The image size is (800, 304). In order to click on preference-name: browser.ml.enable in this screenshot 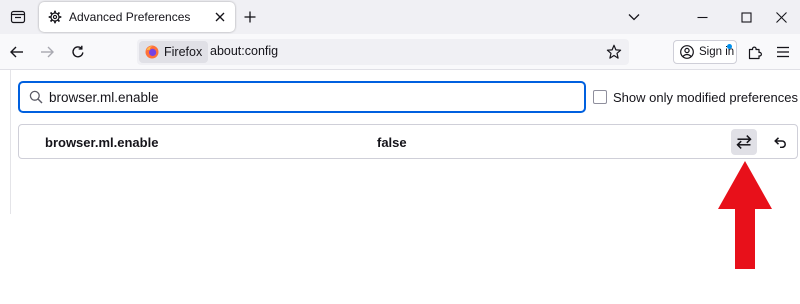, I will do `click(102, 142)`.